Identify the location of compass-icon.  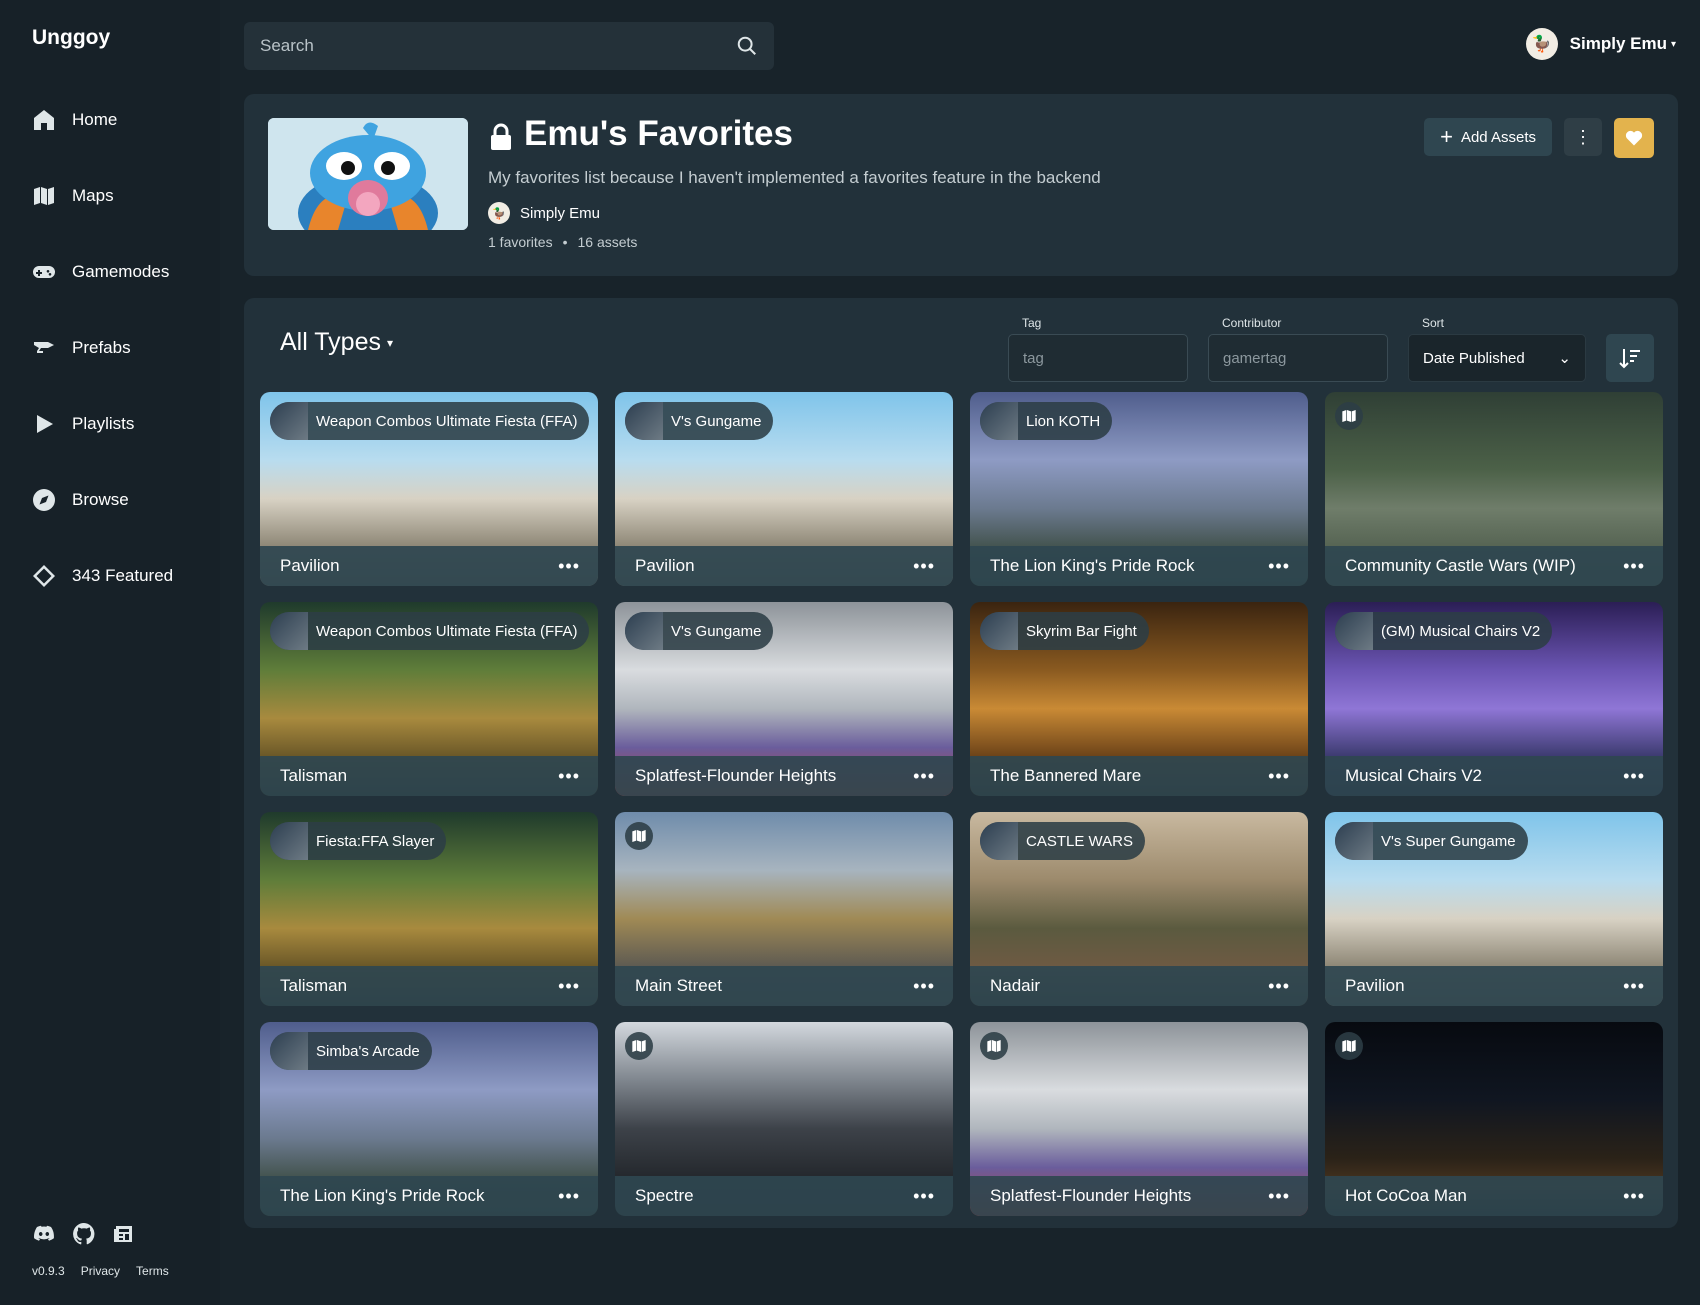
(44, 500).